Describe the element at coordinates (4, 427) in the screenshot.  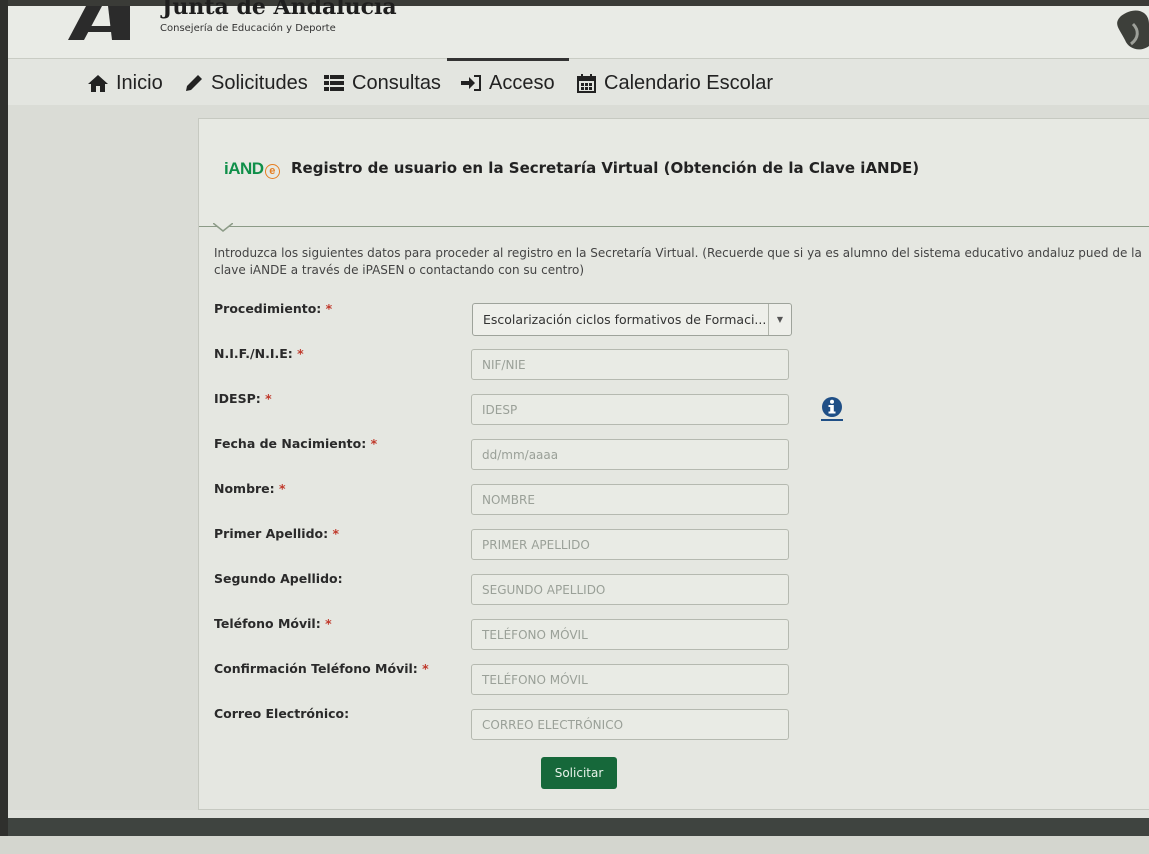
I see `photo-frame-left` at that location.